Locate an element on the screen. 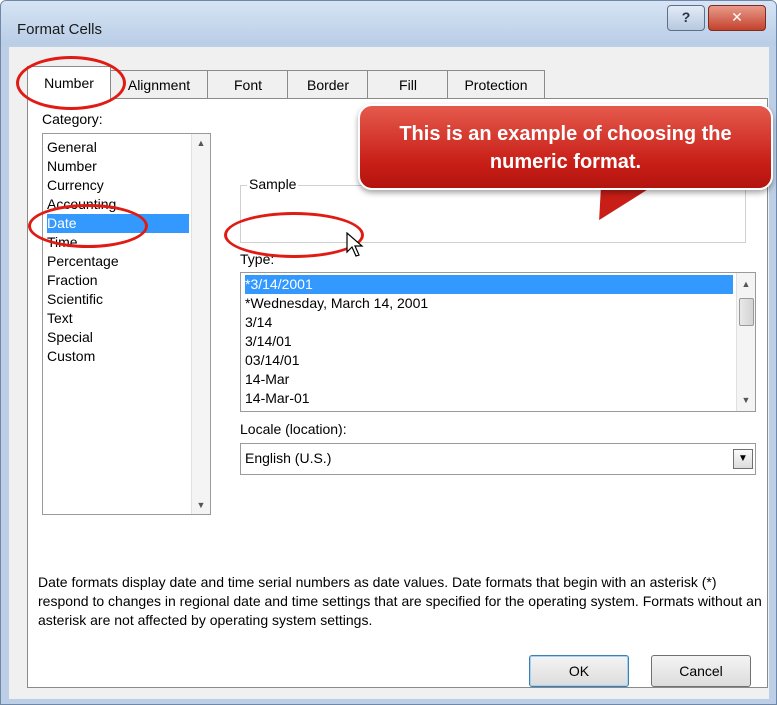 The height and width of the screenshot is (705, 777). mouse-cursor-icon is located at coordinates (355, 244).